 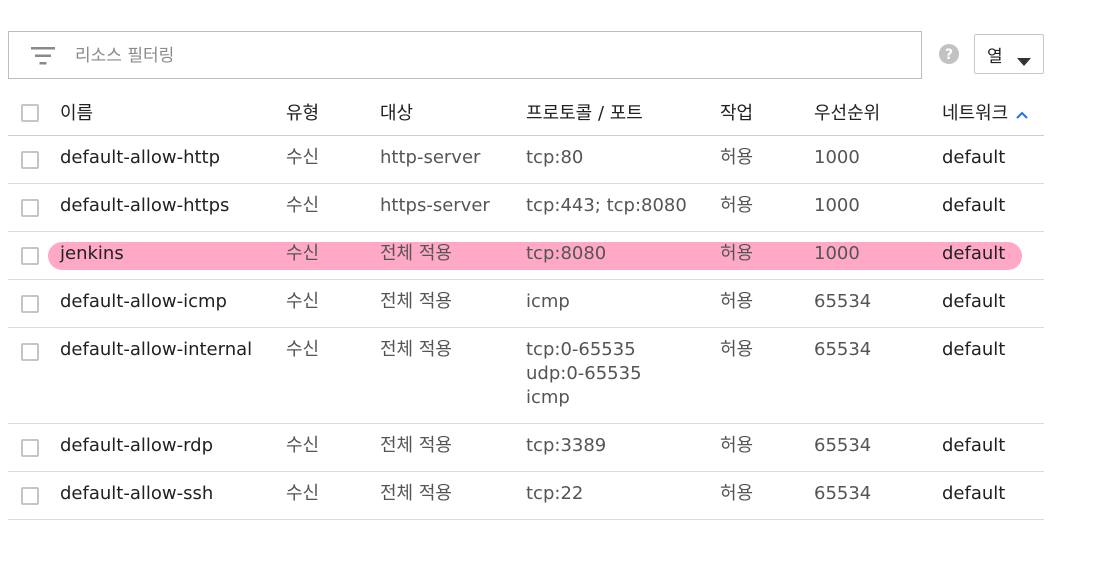 What do you see at coordinates (430, 157) in the screenshot?
I see `rule-target: http-server` at bounding box center [430, 157].